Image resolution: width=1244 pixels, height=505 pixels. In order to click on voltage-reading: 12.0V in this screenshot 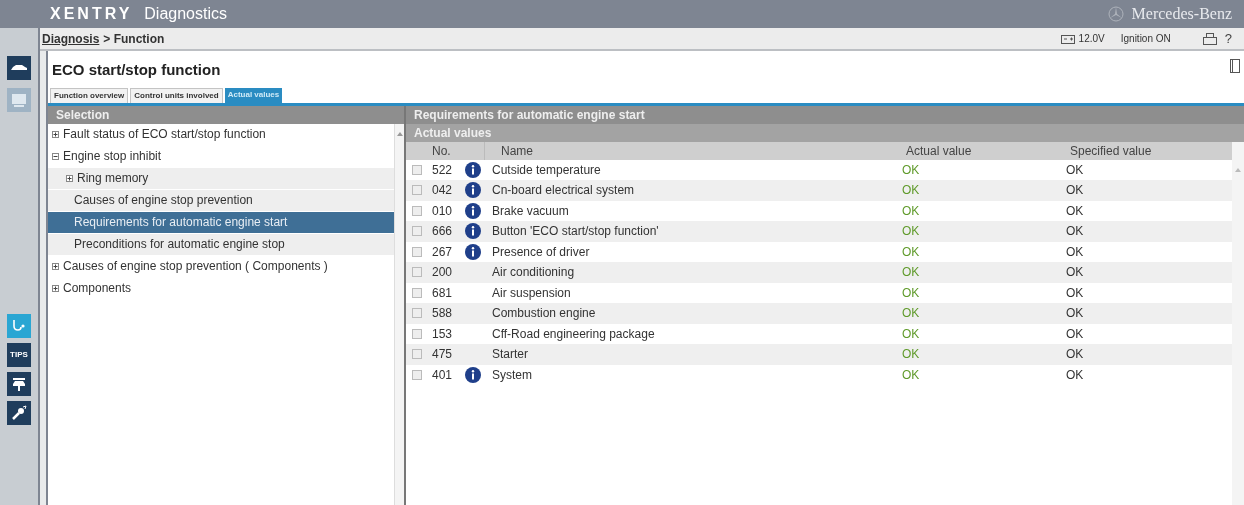, I will do `click(1091, 39)`.